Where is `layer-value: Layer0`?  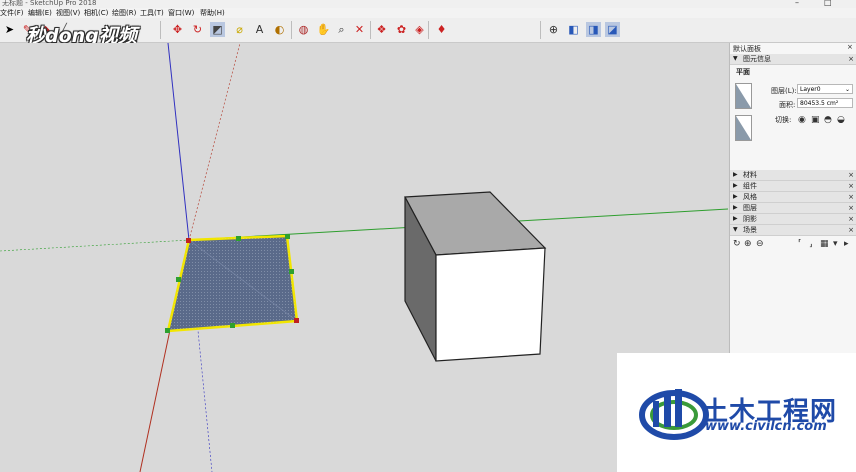 layer-value: Layer0 is located at coordinates (810, 89).